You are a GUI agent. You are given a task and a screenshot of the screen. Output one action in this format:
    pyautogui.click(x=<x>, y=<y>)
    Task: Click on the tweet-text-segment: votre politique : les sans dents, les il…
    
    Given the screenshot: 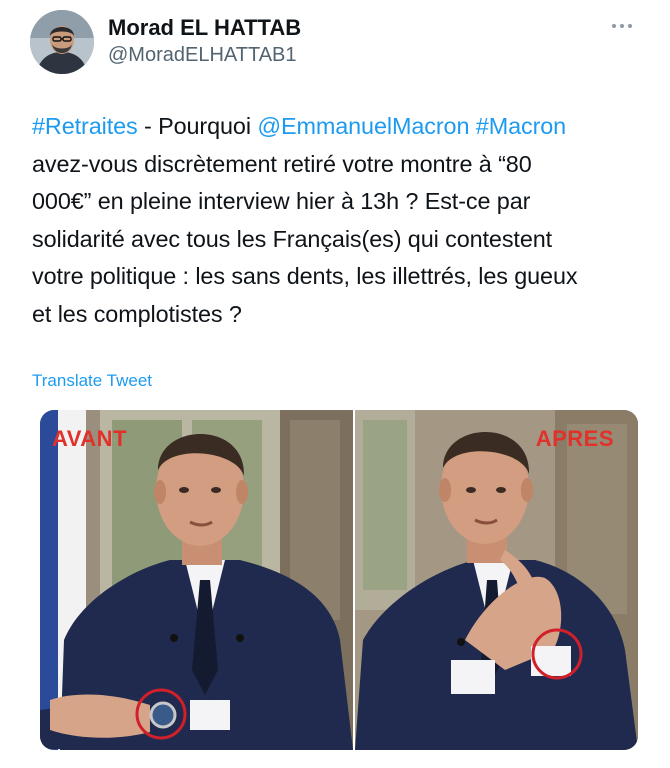 What is the action you would take?
    pyautogui.click(x=305, y=276)
    